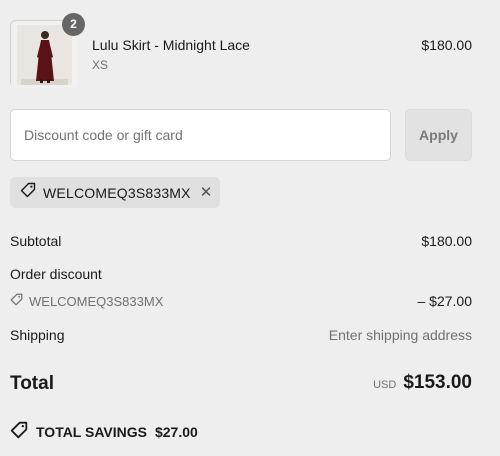 The height and width of the screenshot is (456, 500). Describe the element at coordinates (32, 383) in the screenshot. I see `total-label: Total` at that location.